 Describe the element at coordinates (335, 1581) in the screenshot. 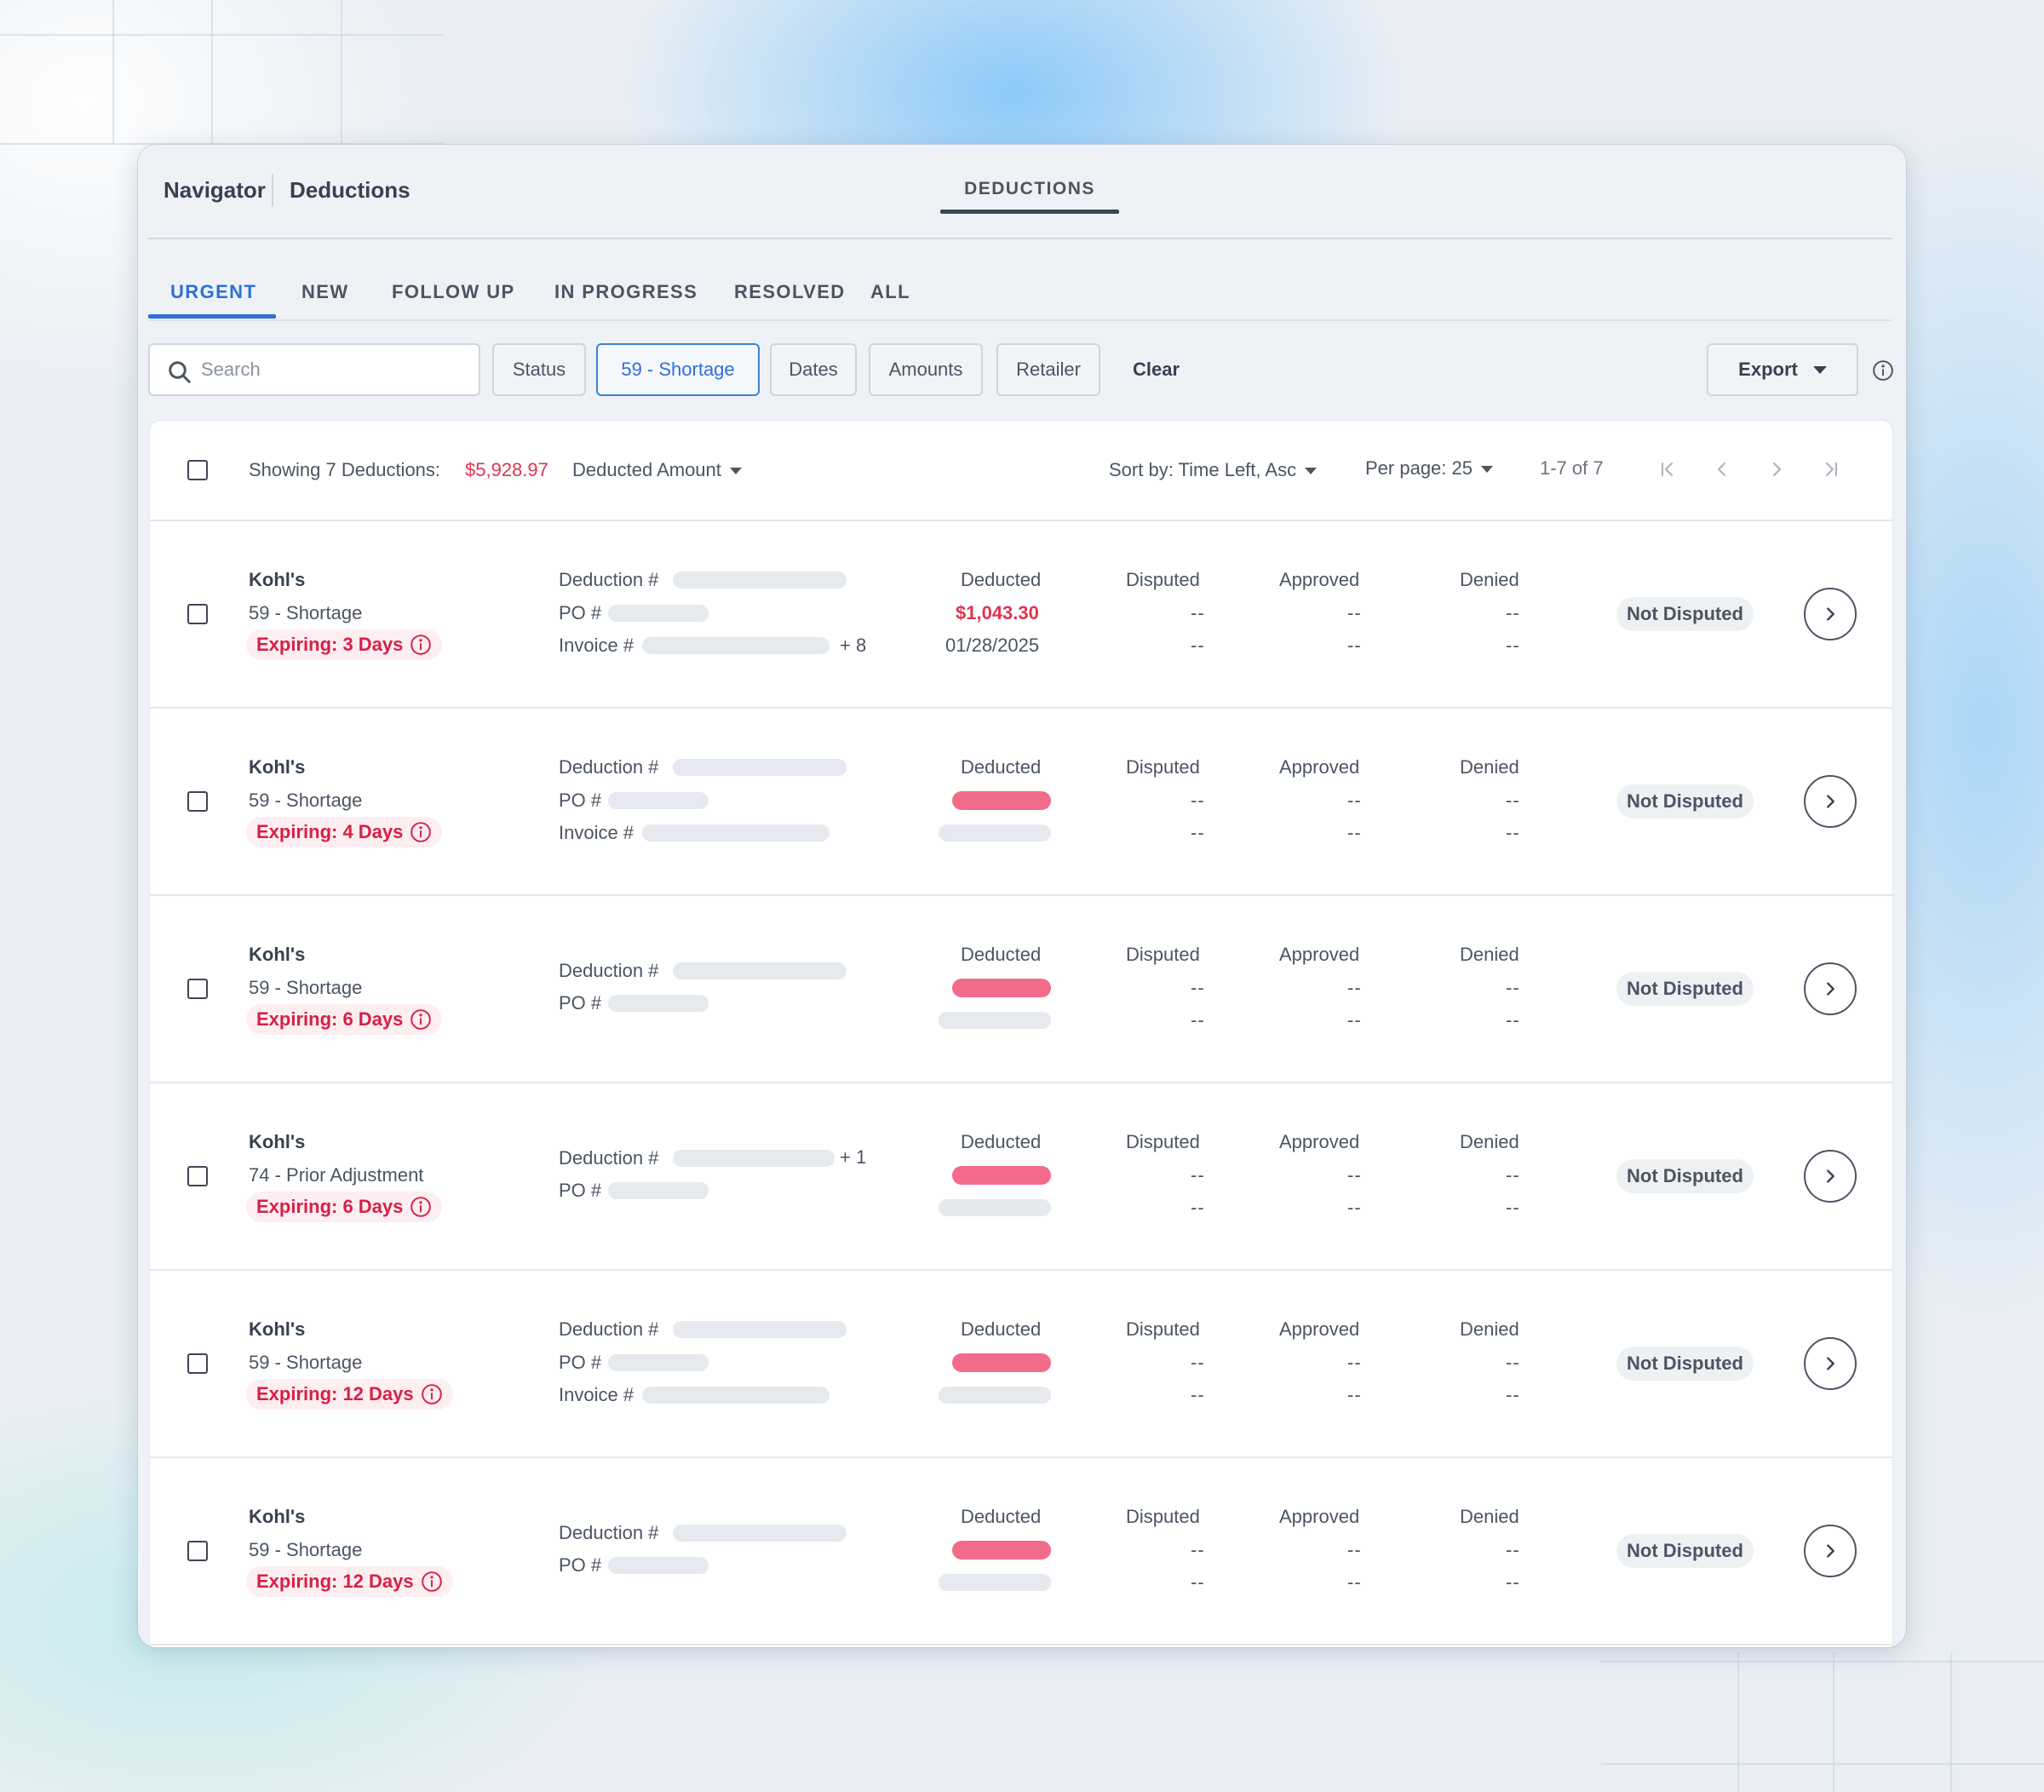

I see `expiring-text: Expiring: 12 Days` at that location.